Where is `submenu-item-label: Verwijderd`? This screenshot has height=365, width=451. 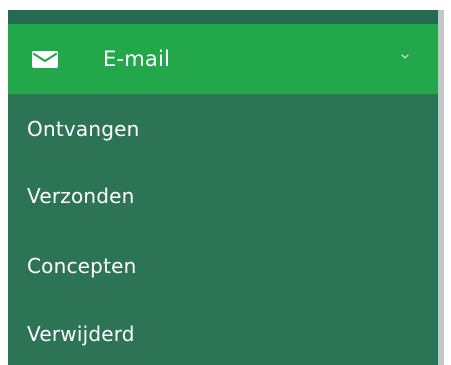 submenu-item-label: Verwijderd is located at coordinates (81, 334).